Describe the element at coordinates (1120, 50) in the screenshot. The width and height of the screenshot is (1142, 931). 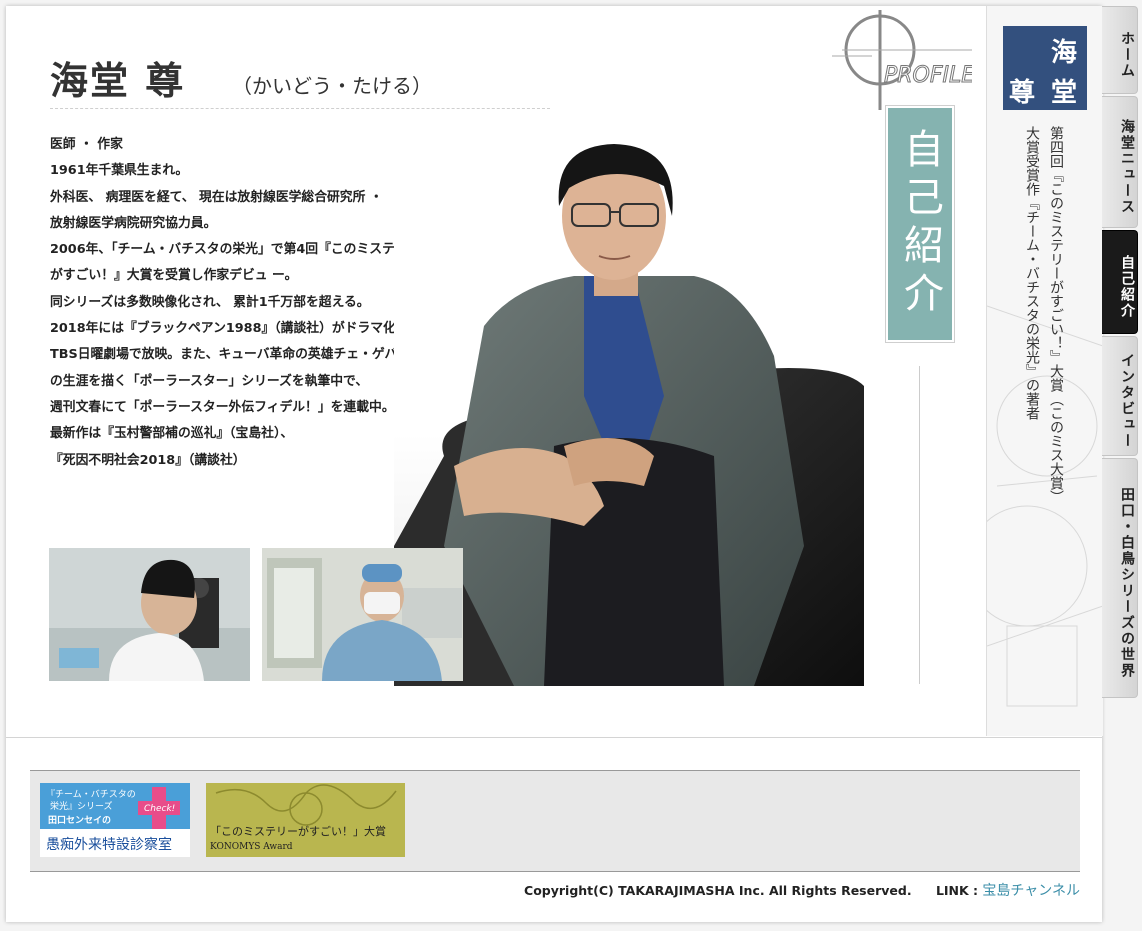
I see `nav-tab-home: ホーム` at that location.